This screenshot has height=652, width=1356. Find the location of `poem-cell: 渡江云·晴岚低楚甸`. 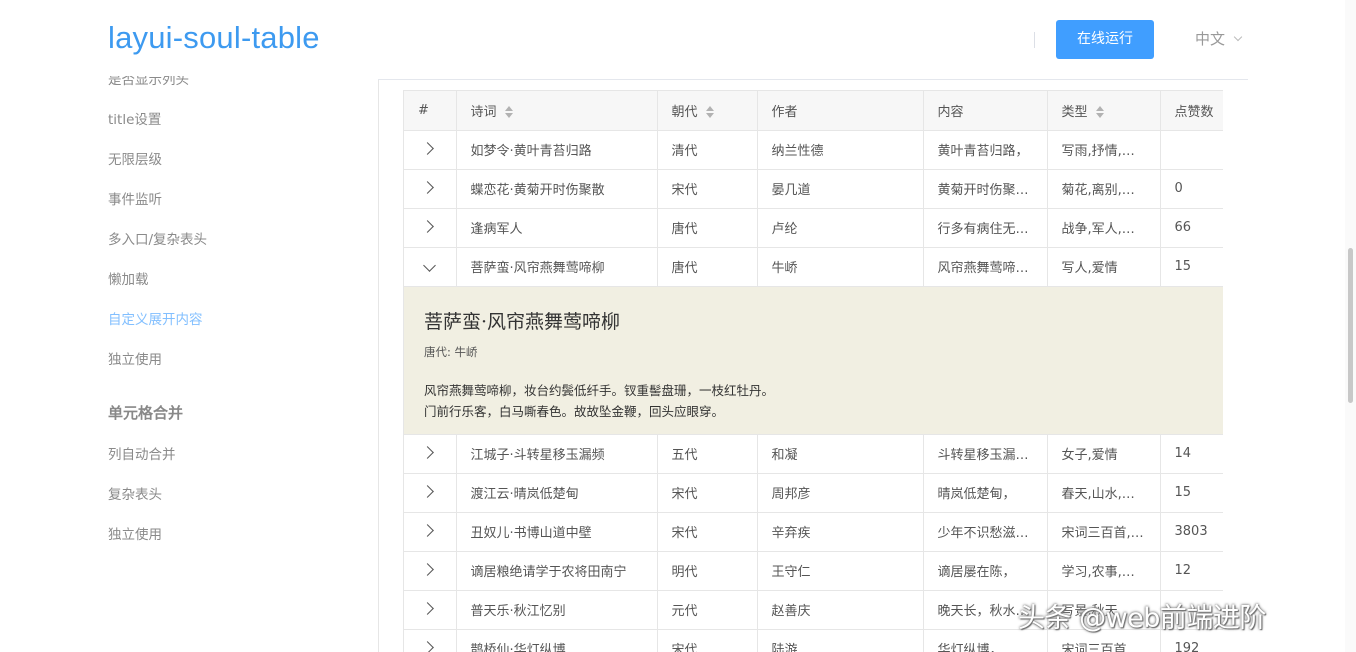

poem-cell: 渡江云·晴岚低楚甸 is located at coordinates (557, 493).